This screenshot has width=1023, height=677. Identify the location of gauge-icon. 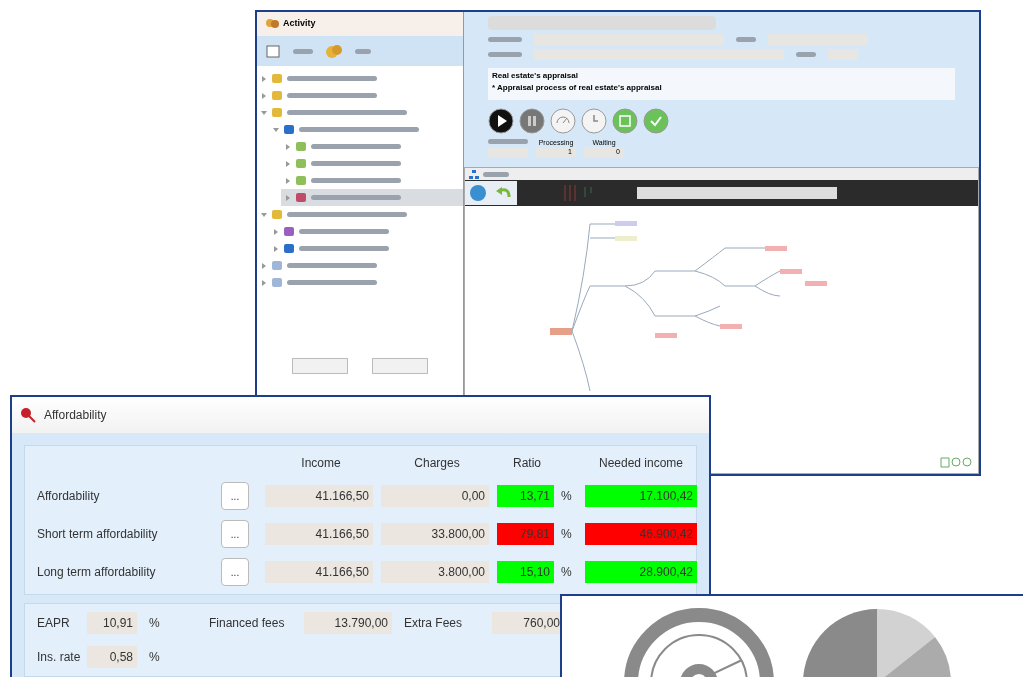
(563, 121).